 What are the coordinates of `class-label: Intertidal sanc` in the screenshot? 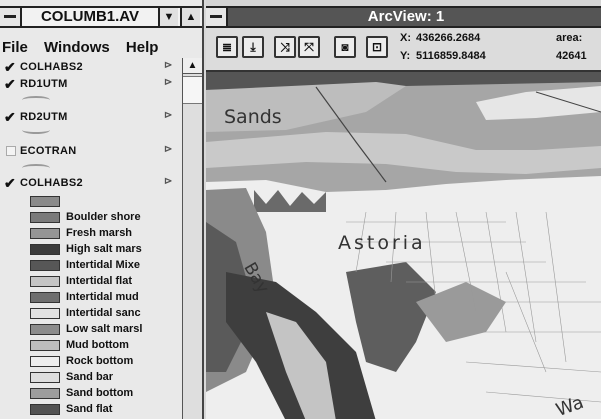 It's located at (103, 313).